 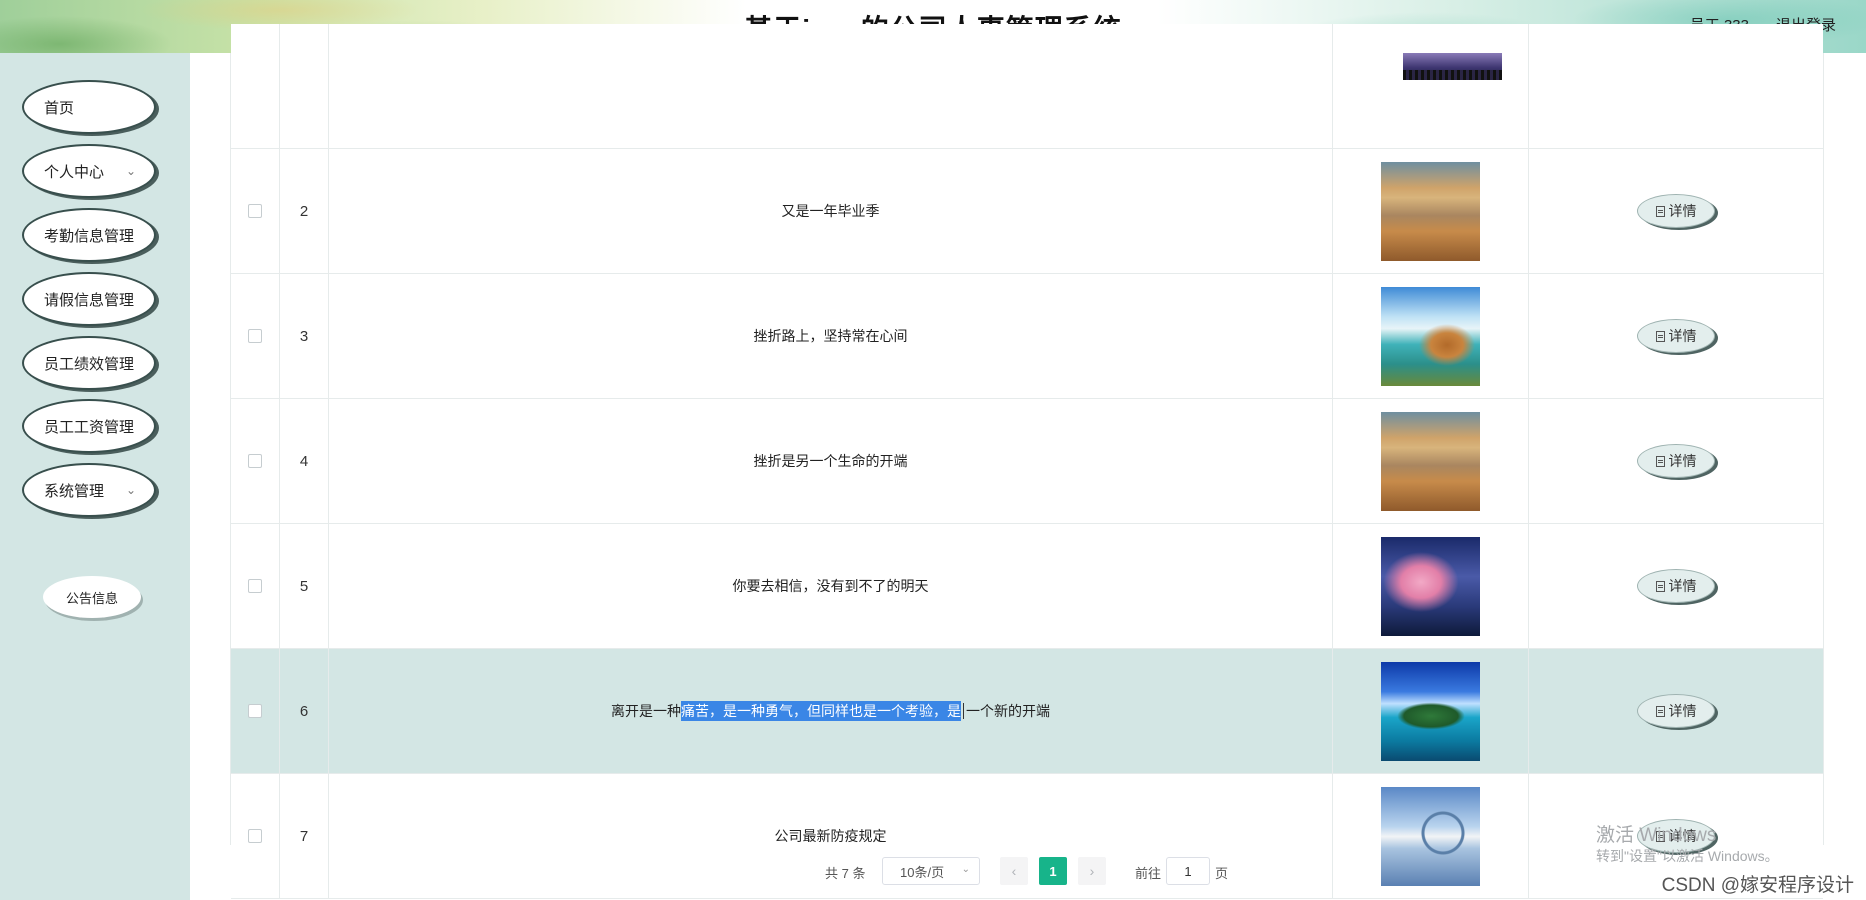 I want to click on row-title: 挫折是另一个生命的开端, so click(x=831, y=461).